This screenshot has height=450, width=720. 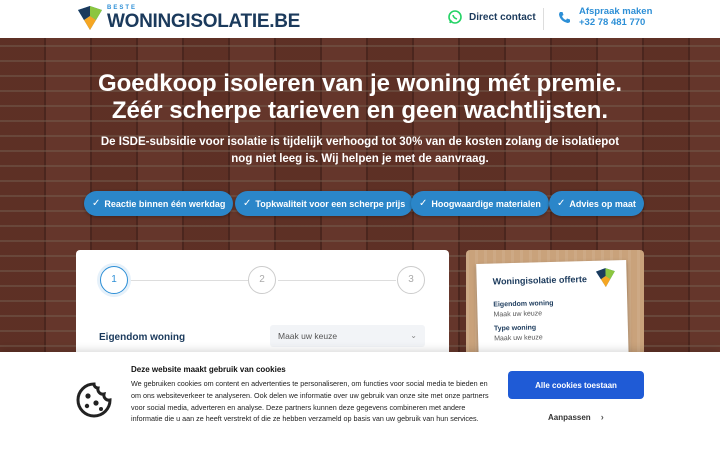 I want to click on eigendom-woning-select: Maak uw keuze ⌄, so click(x=347, y=336).